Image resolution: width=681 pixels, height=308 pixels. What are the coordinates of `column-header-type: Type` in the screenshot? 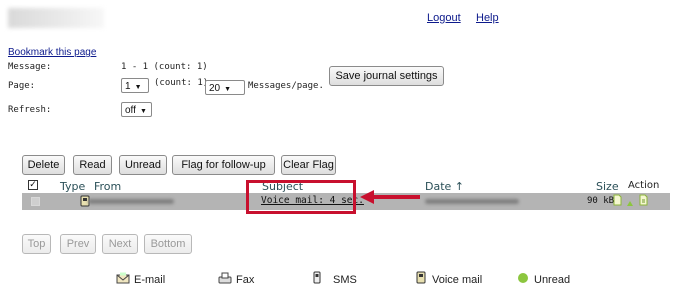 It's located at (72, 186).